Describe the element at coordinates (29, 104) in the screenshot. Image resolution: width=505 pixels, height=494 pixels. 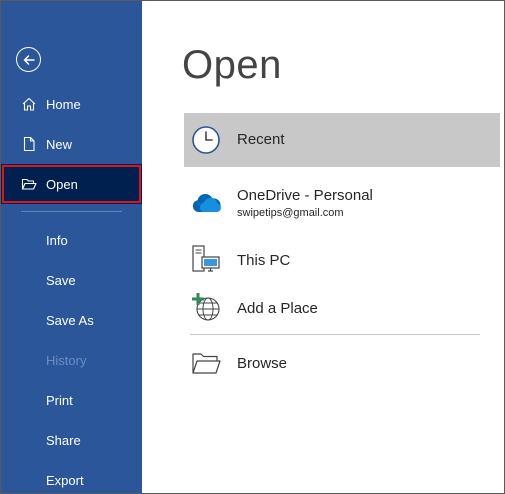
I see `home-icon` at that location.